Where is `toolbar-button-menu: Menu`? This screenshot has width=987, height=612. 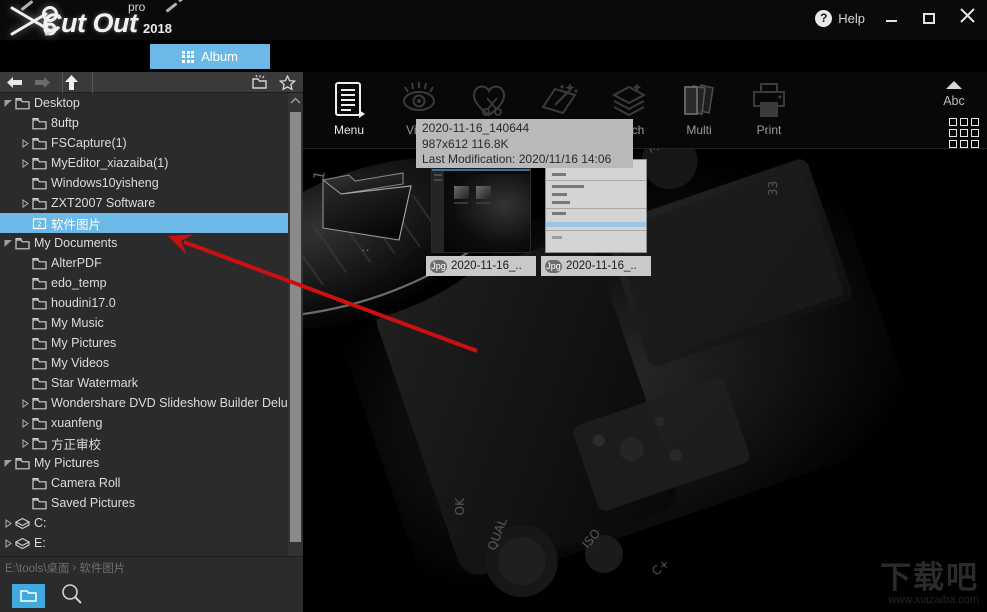 toolbar-button-menu: Menu is located at coordinates (349, 111).